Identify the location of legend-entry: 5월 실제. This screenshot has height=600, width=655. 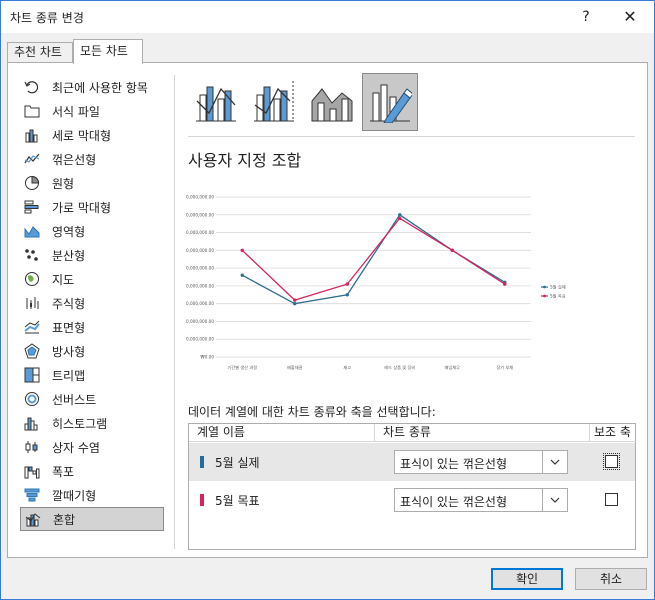
(558, 287).